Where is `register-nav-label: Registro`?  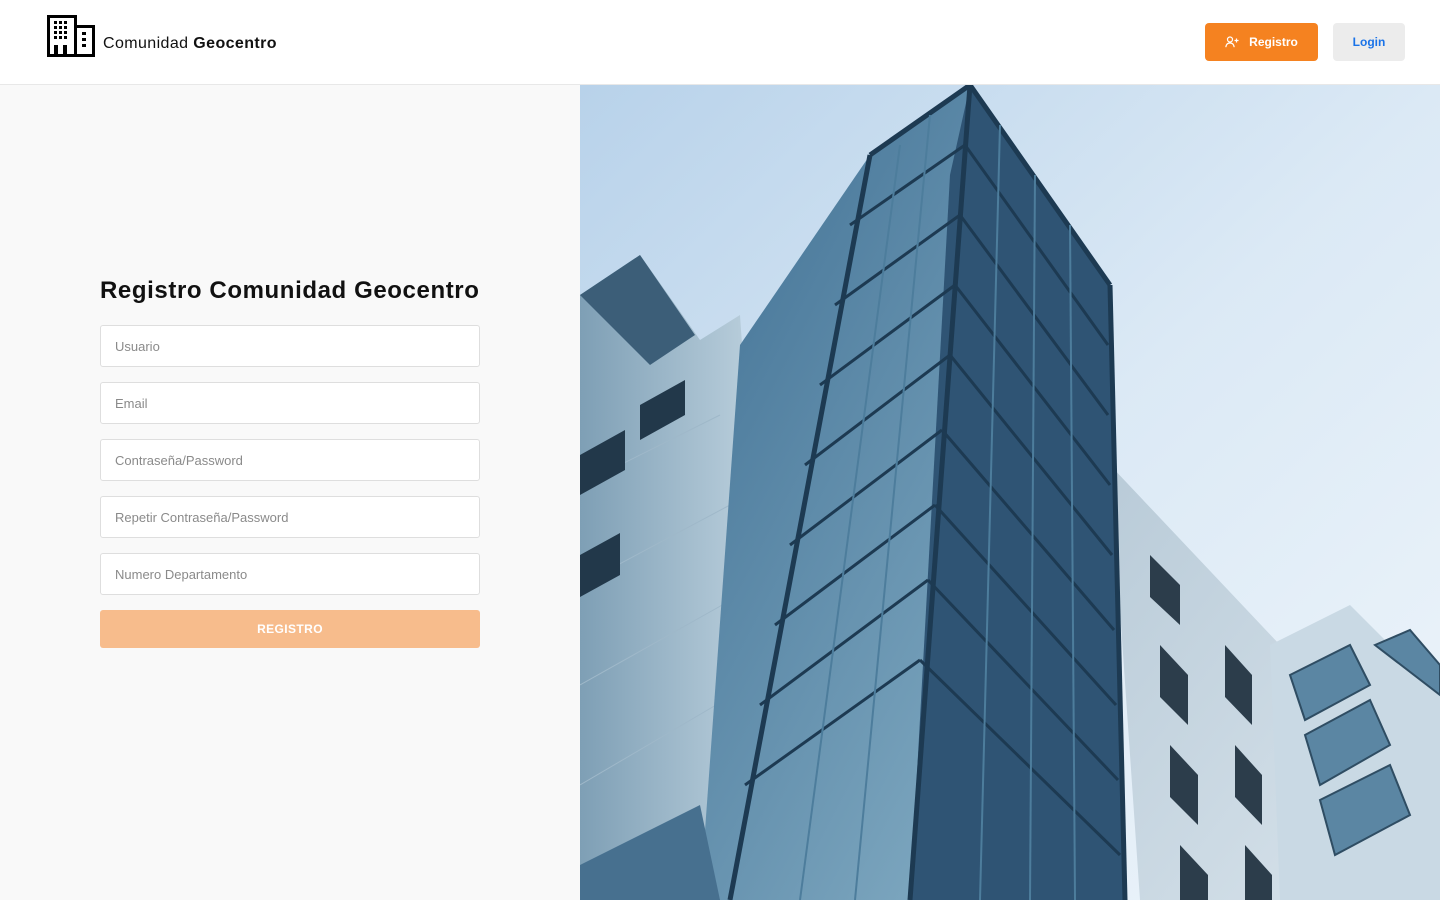
register-nav-label: Registro is located at coordinates (1273, 42).